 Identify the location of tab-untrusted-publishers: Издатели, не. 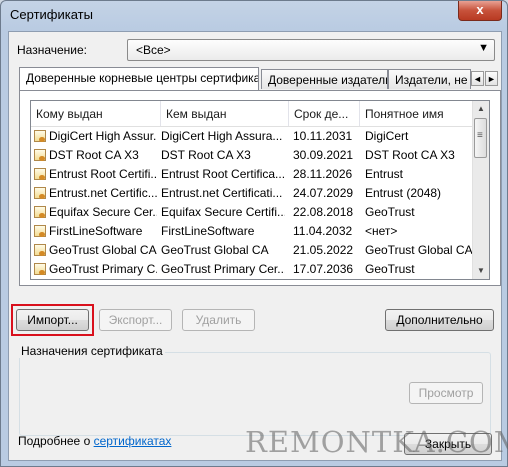
(429, 79).